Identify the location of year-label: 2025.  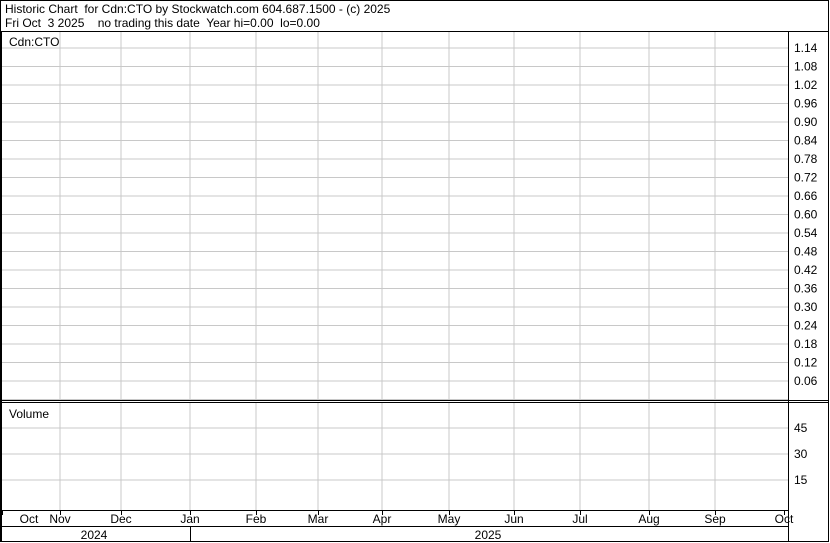
(488, 535).